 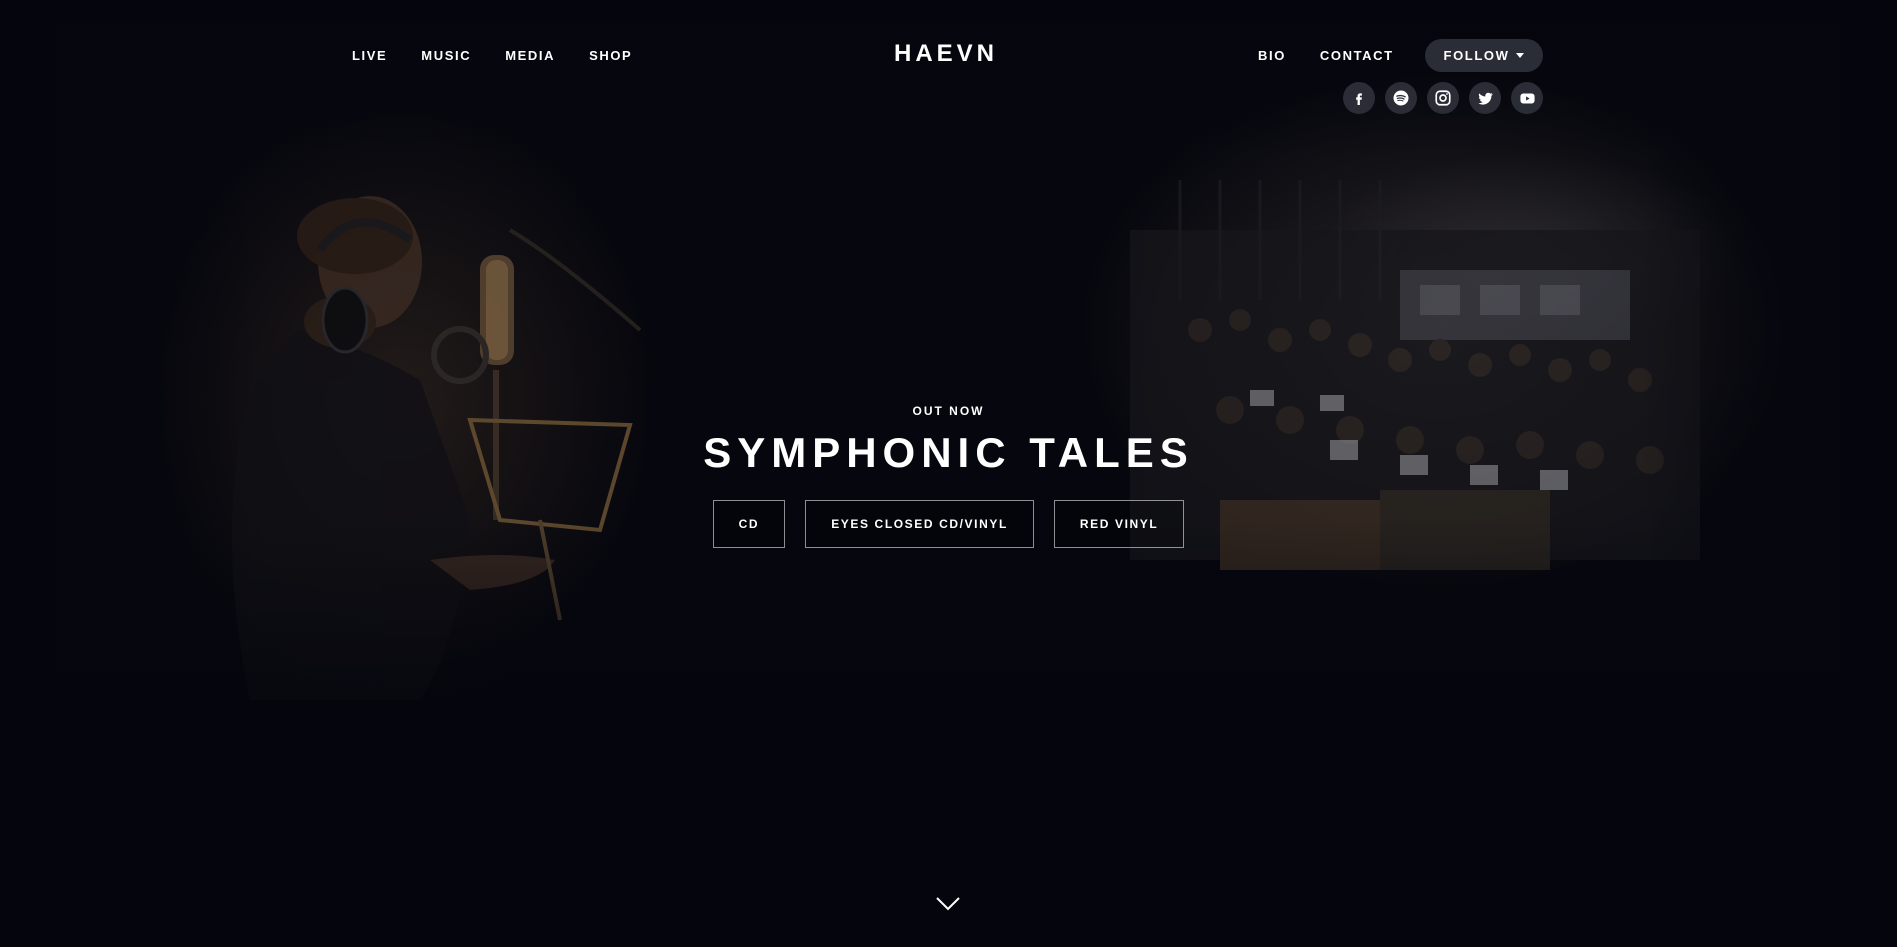 What do you see at coordinates (1119, 524) in the screenshot?
I see `red-vinyl-button: RED VINYL` at bounding box center [1119, 524].